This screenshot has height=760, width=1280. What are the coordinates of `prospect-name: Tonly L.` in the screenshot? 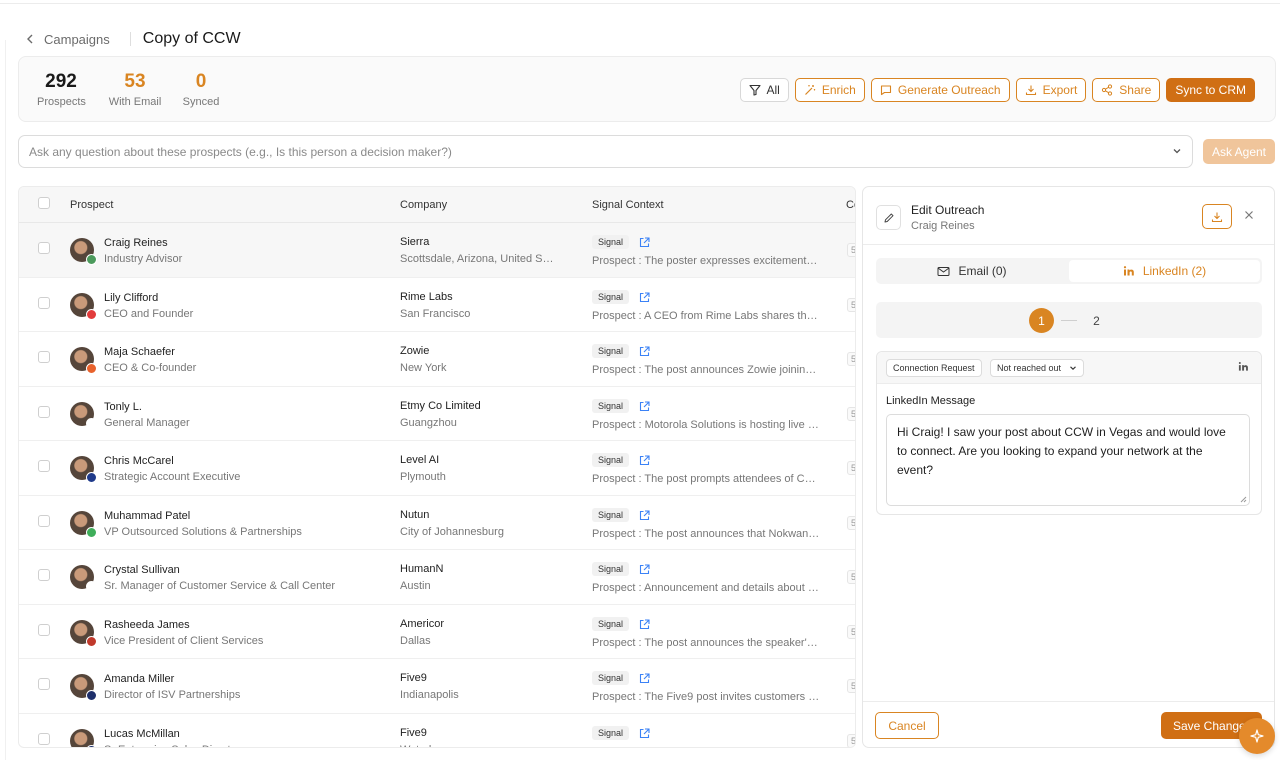 It's located at (123, 407).